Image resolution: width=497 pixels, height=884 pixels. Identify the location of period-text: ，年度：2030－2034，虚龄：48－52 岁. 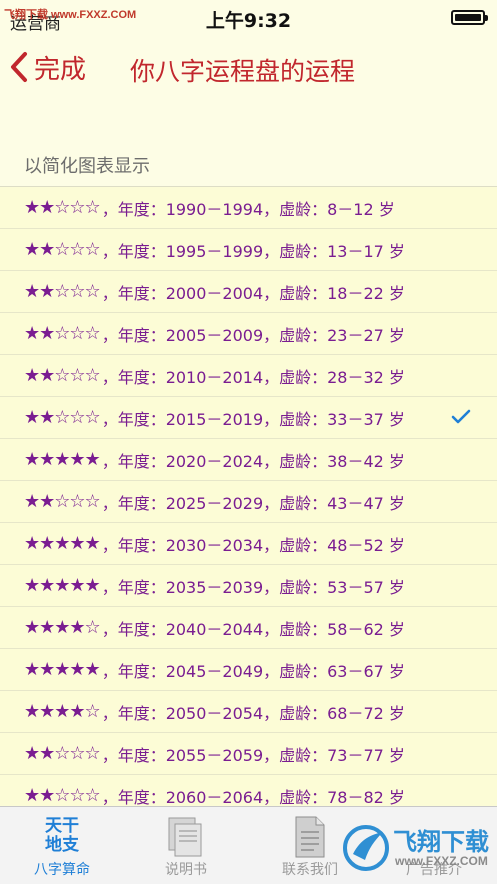
(253, 545).